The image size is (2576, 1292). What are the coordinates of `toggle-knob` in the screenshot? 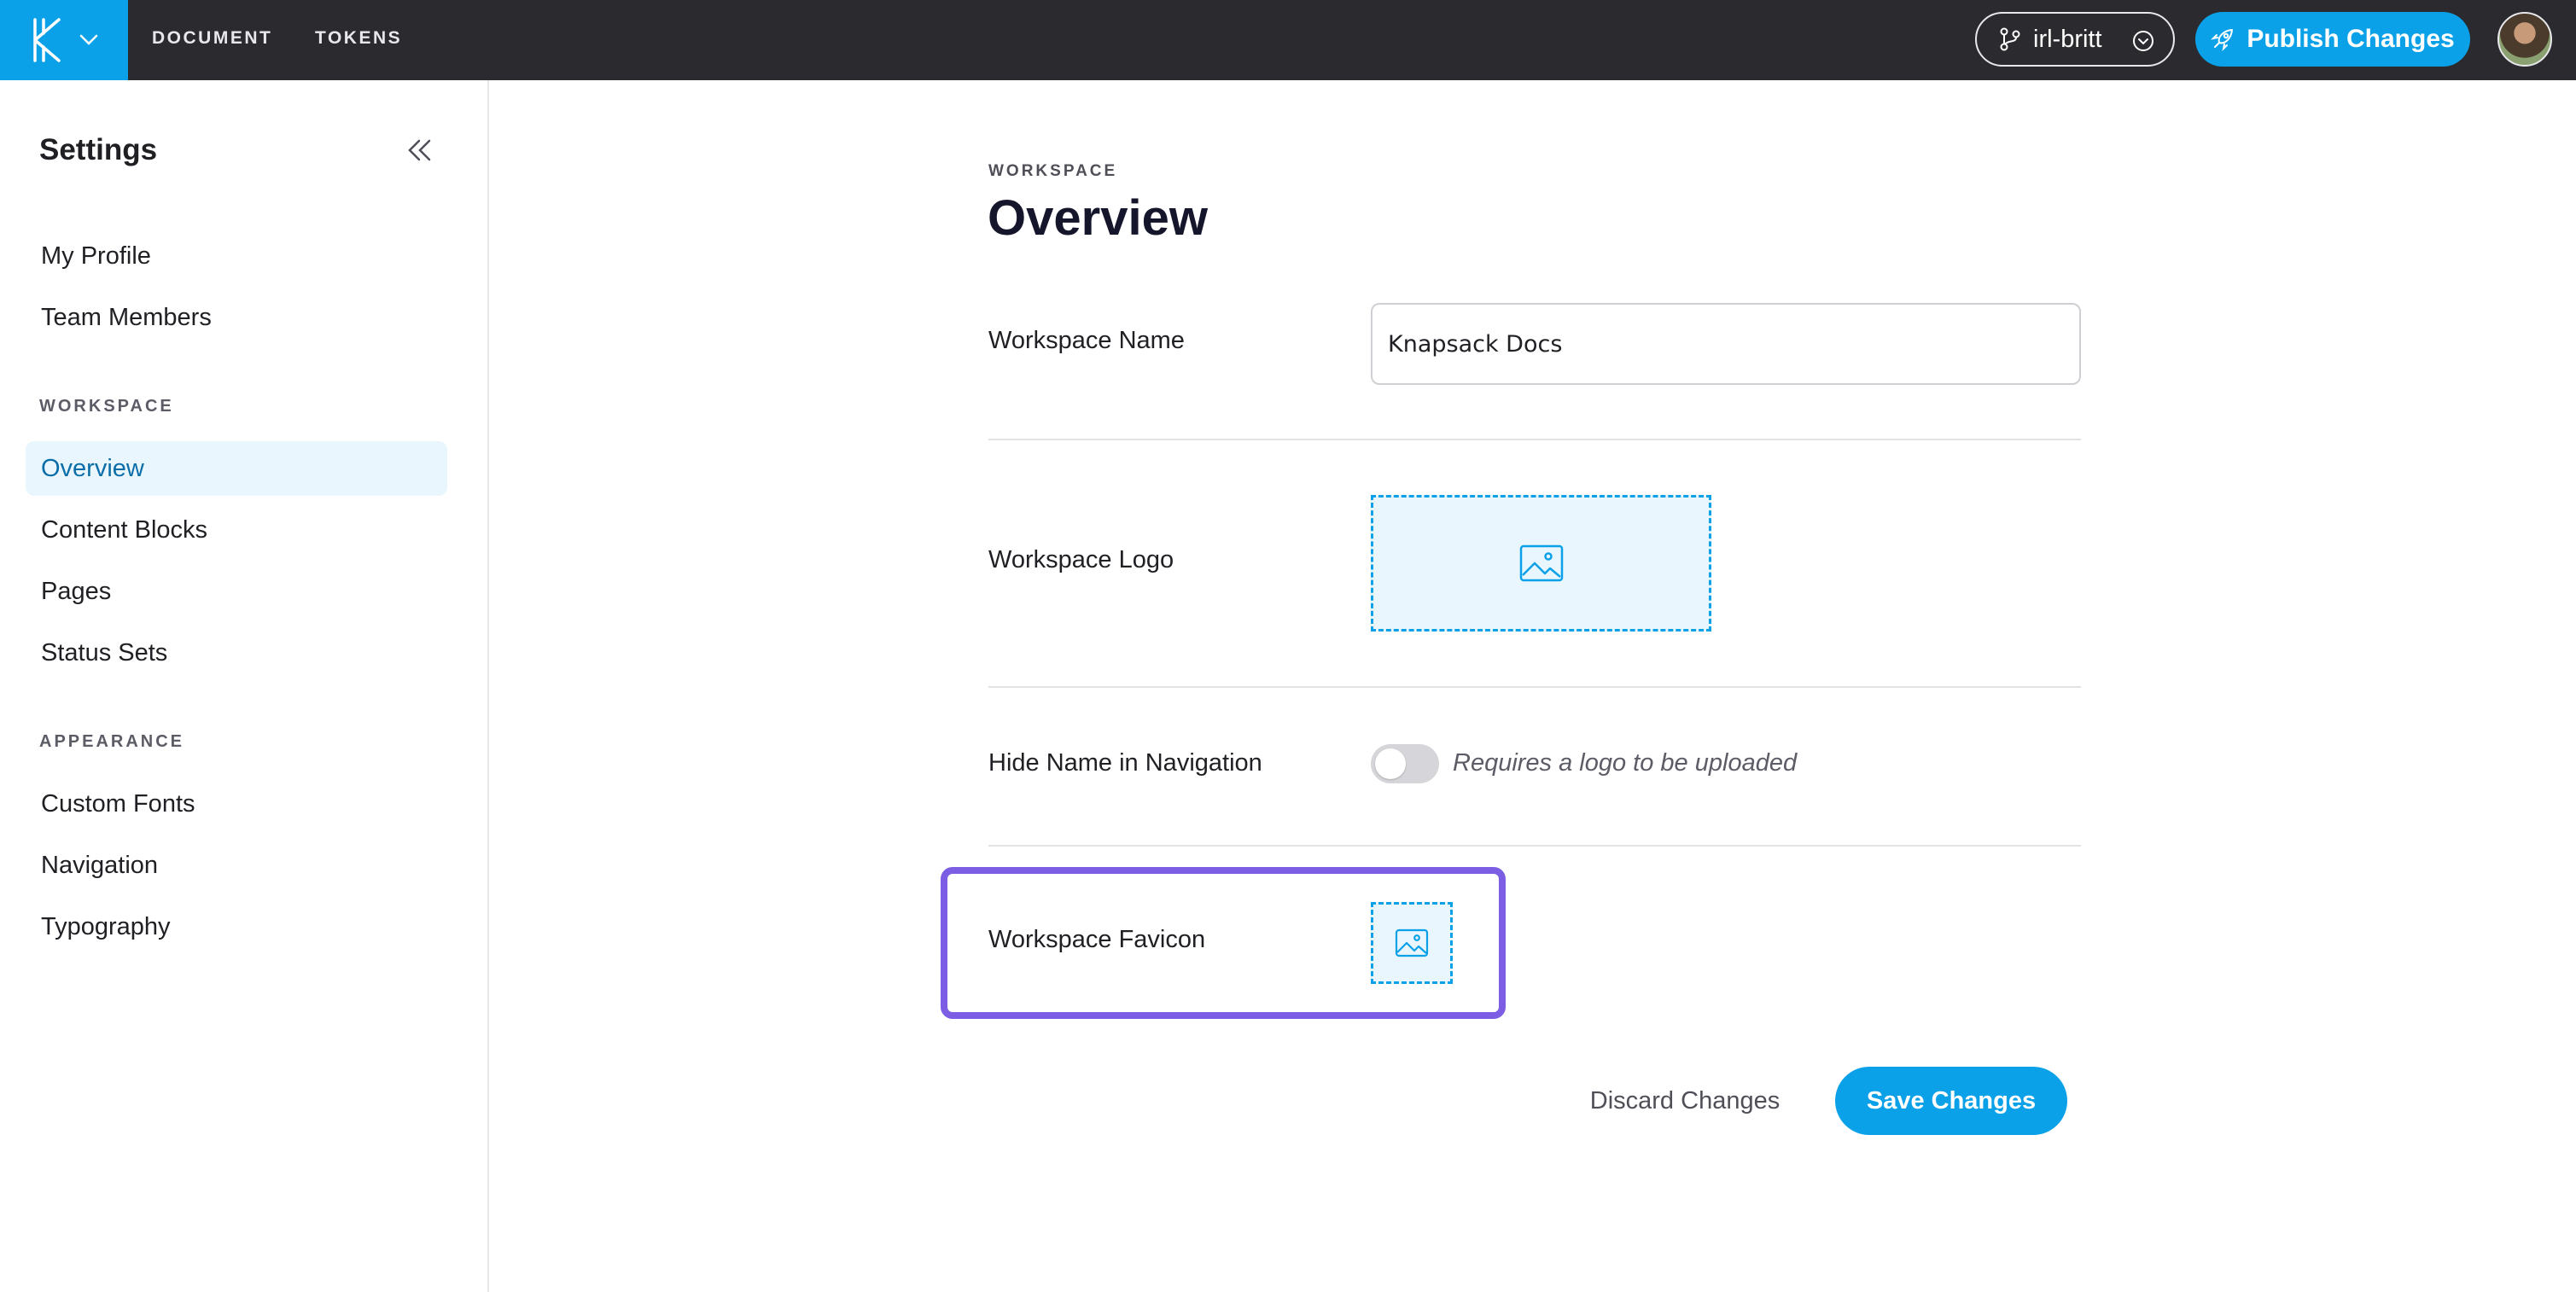 It's located at (1390, 763).